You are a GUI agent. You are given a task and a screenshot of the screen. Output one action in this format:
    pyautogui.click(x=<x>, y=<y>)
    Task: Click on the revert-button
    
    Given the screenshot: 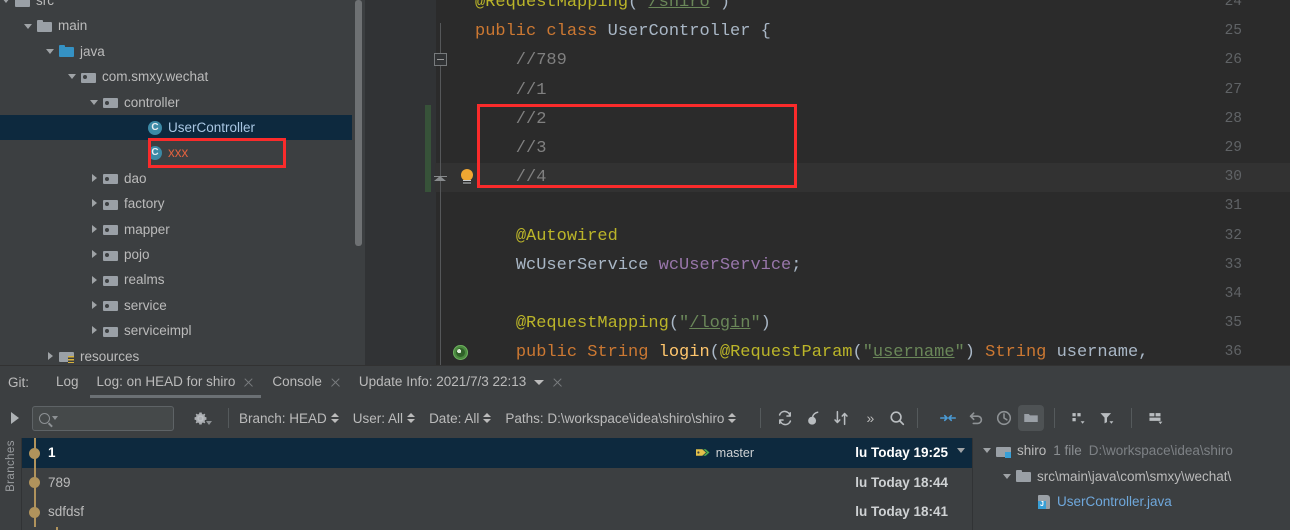 What is the action you would take?
    pyautogui.click(x=976, y=418)
    